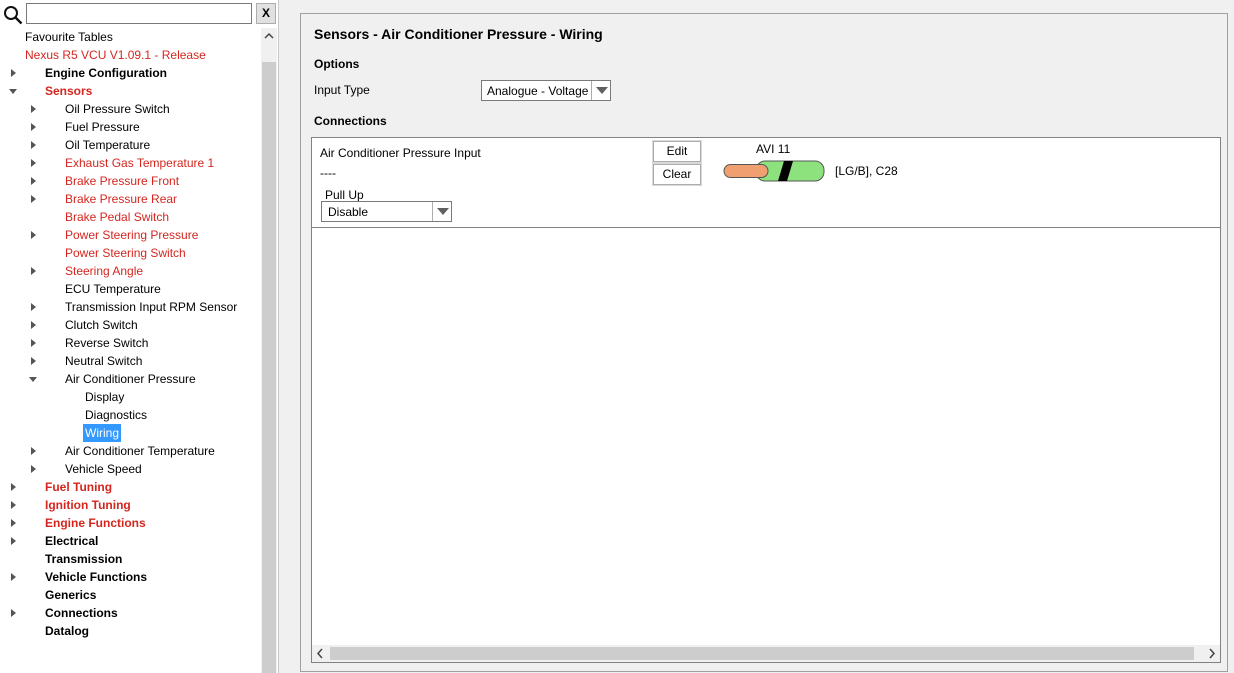 This screenshot has height=673, width=1234. I want to click on tree-item: Reverse Switch, so click(133, 343).